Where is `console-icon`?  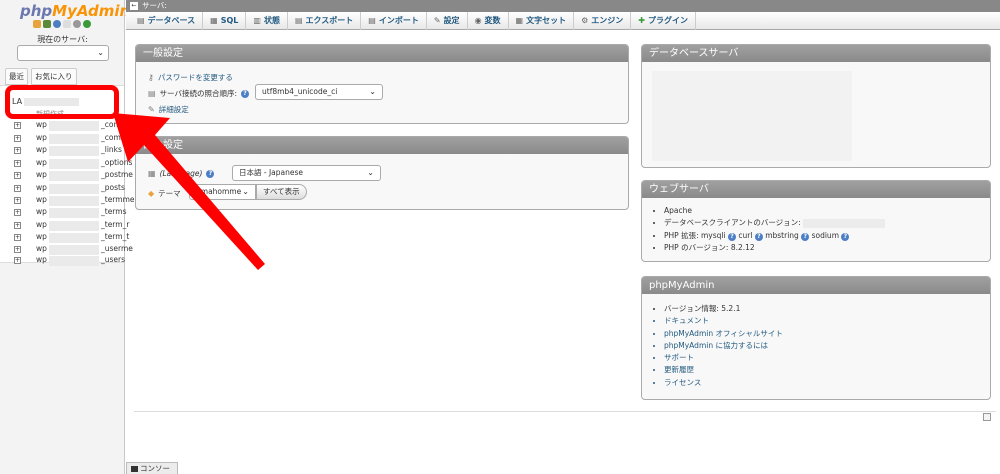 console-icon is located at coordinates (134, 469).